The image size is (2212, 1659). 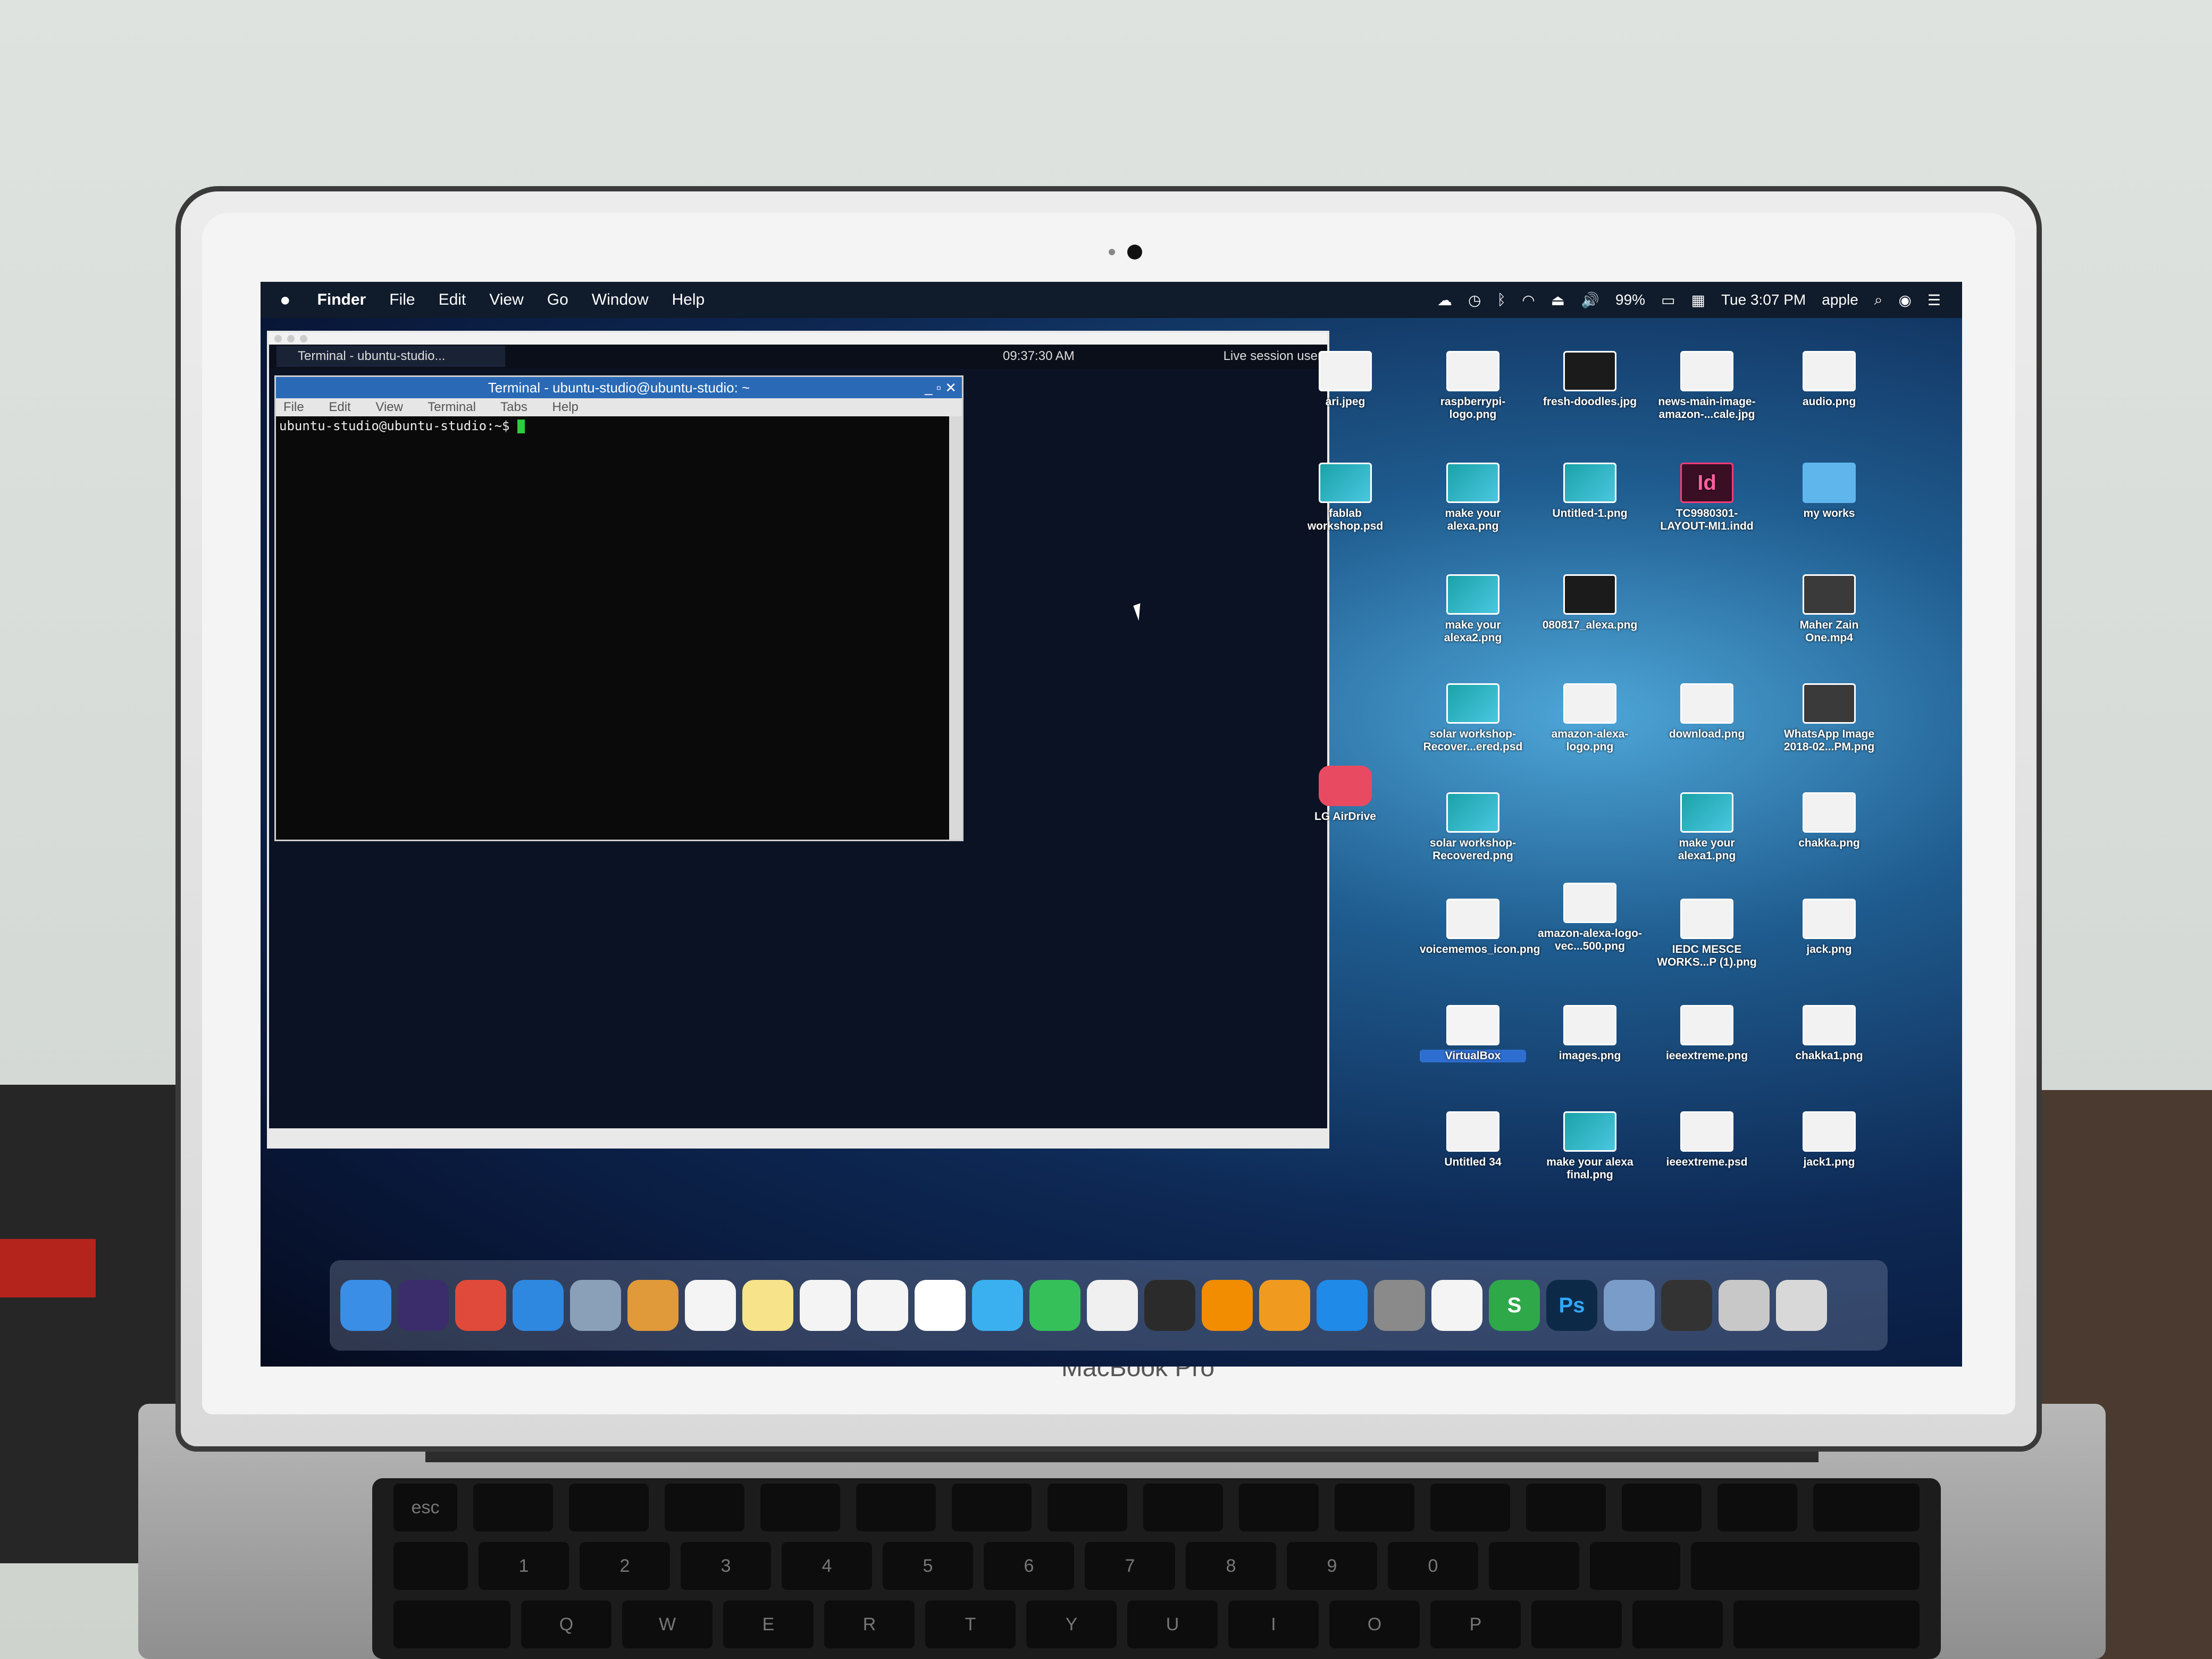 What do you see at coordinates (1829, 1033) in the screenshot?
I see `desktop-icon: chakka1.png` at bounding box center [1829, 1033].